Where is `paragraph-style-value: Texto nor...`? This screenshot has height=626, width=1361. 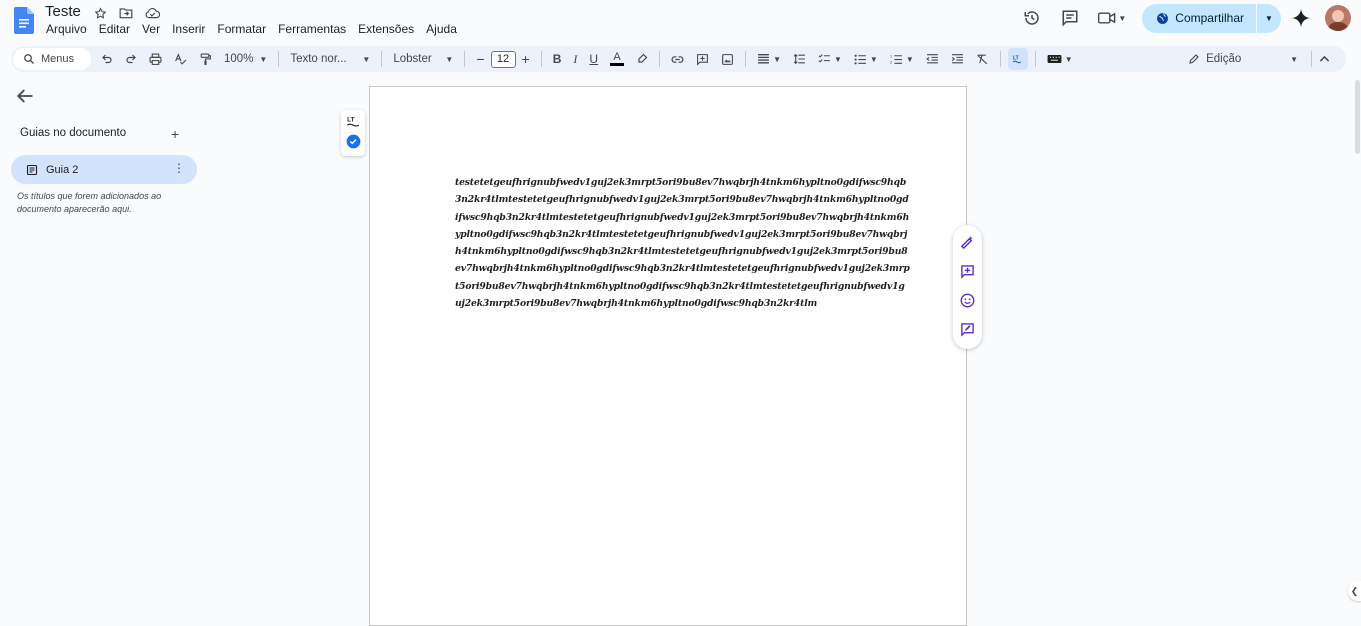 paragraph-style-value: Texto nor... is located at coordinates (318, 59).